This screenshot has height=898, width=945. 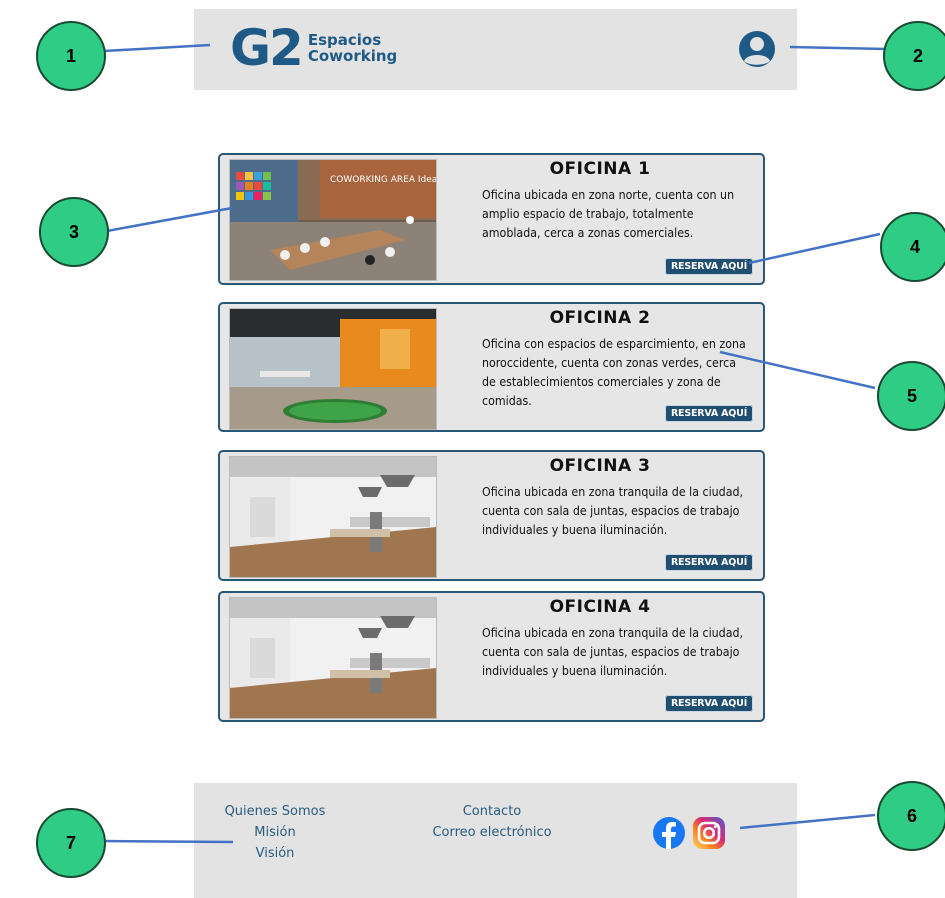 What do you see at coordinates (71, 843) in the screenshot?
I see `callout-7: 7` at bounding box center [71, 843].